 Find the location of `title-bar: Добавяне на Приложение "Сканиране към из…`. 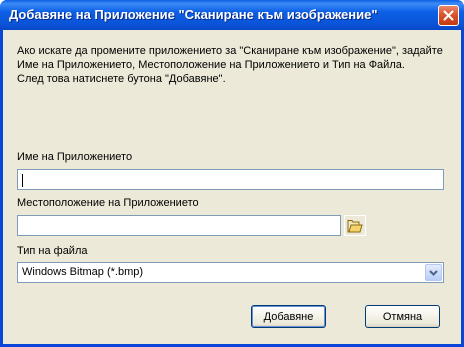

title-bar: Добавяне на Приложение "Сканиране към из… is located at coordinates (232, 15).